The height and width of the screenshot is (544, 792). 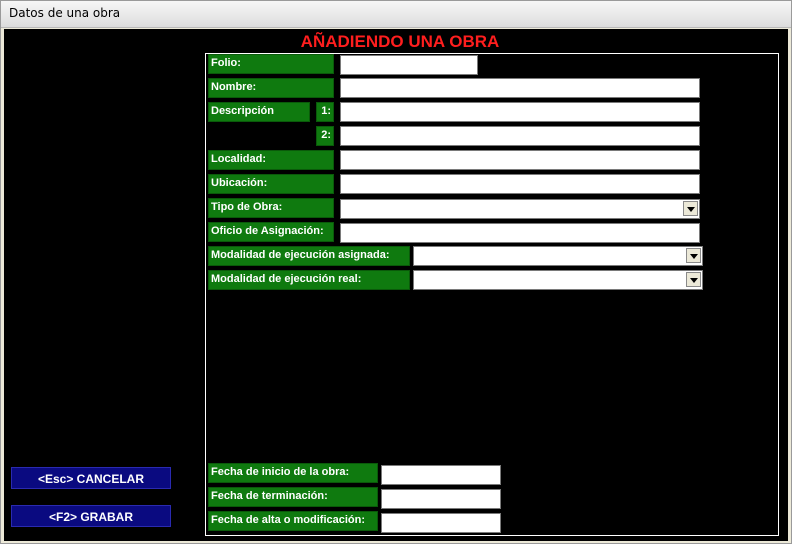 I want to click on localidad-input, so click(x=520, y=160).